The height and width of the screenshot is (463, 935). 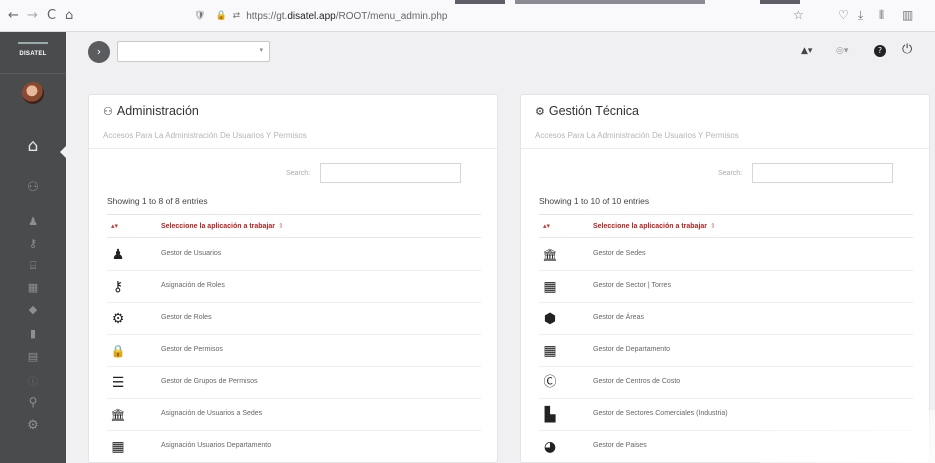 What do you see at coordinates (33, 402) in the screenshot?
I see `sitemap-icon: ⚲` at bounding box center [33, 402].